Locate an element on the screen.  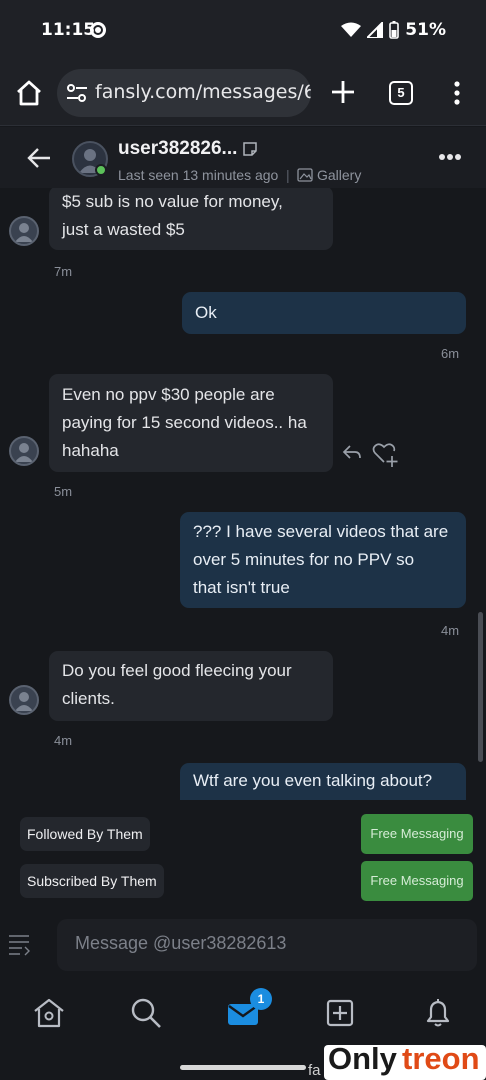
message-bubble-outgoing: Ok is located at coordinates (324, 313).